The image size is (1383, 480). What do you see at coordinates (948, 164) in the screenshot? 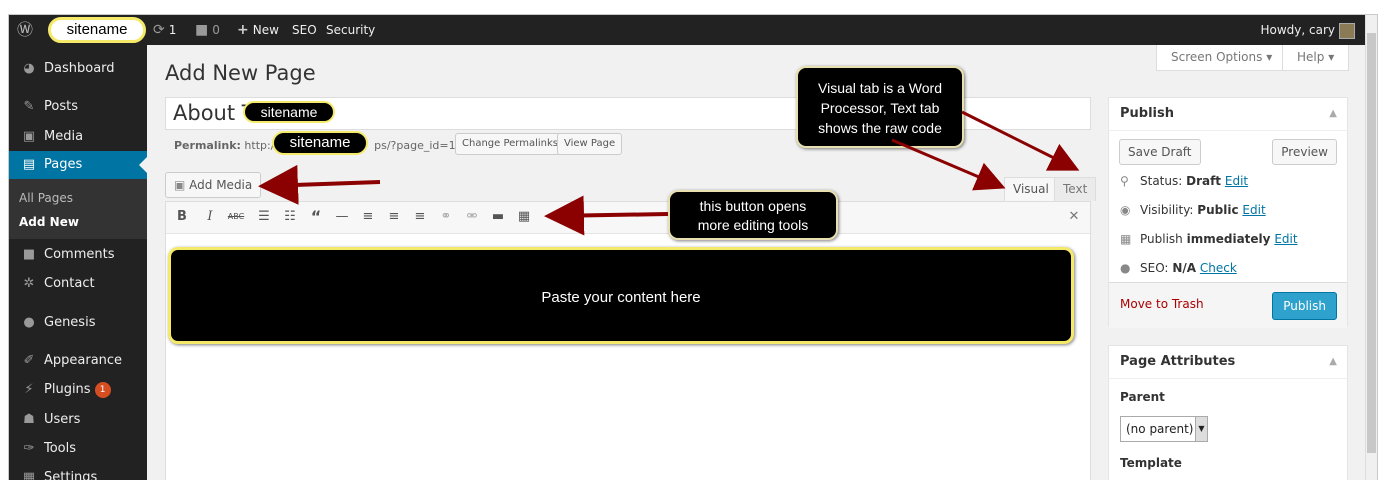
I see `arrow-to-visual-tab` at bounding box center [948, 164].